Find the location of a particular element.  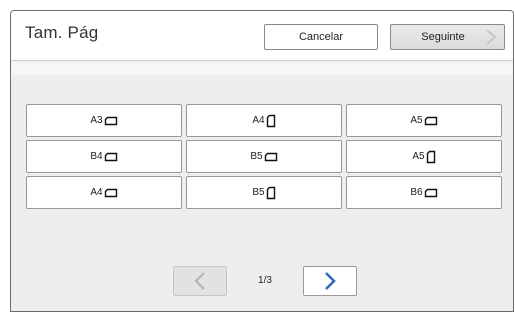

size-button-a3-landscape: A3 is located at coordinates (104, 120).